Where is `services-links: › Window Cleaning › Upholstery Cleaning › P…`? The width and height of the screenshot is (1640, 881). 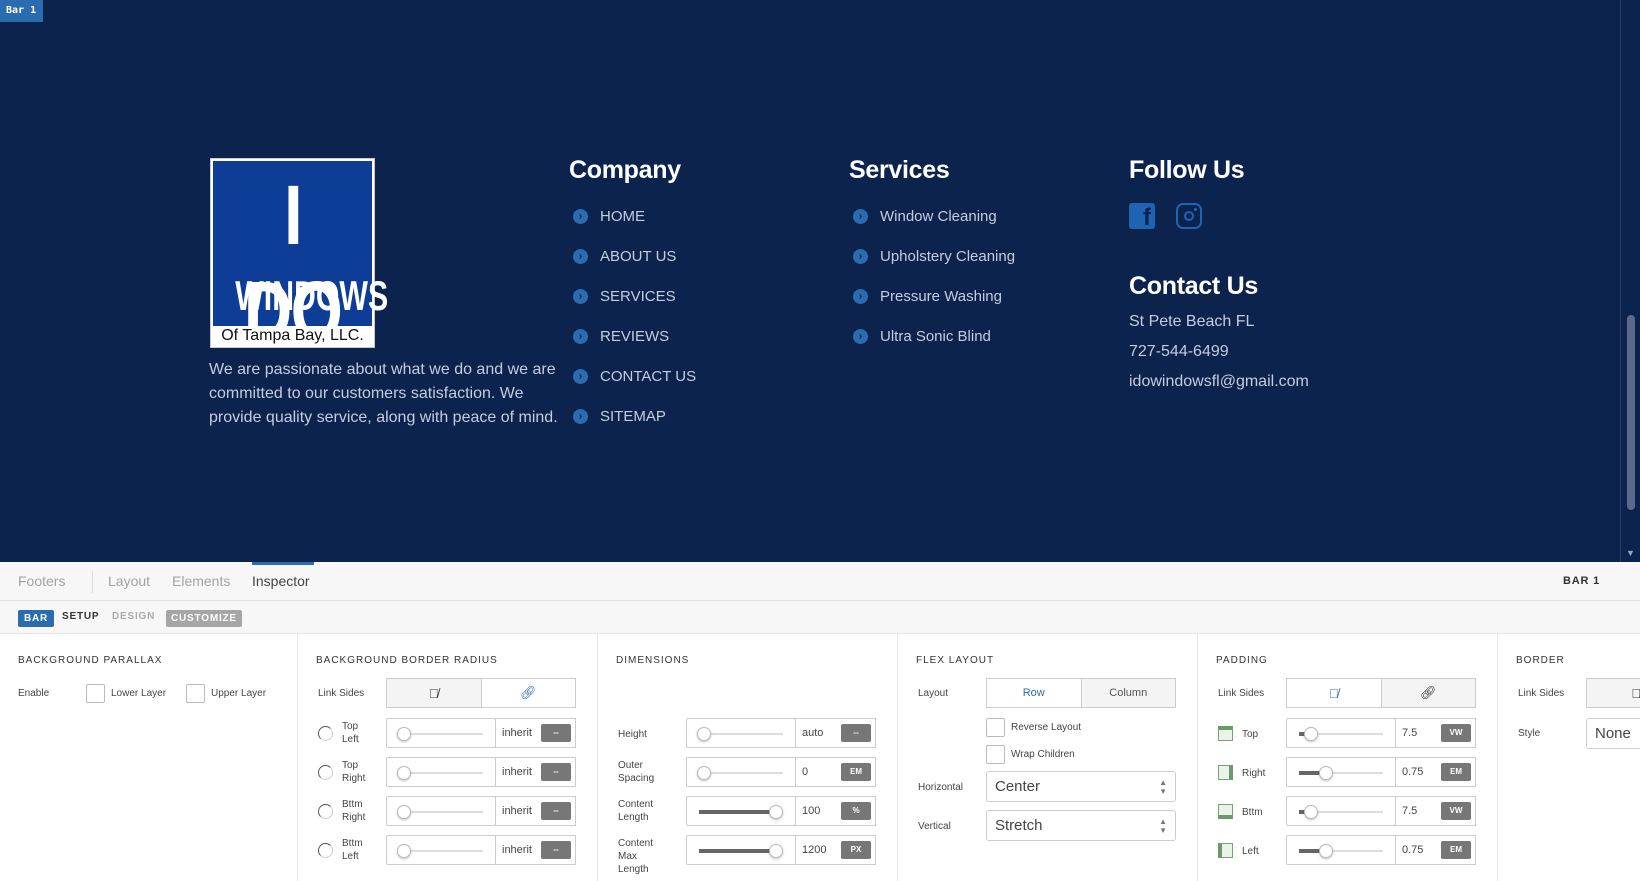
services-links: › Window Cleaning › Upholstery Cleaning › P… is located at coordinates (932, 276).